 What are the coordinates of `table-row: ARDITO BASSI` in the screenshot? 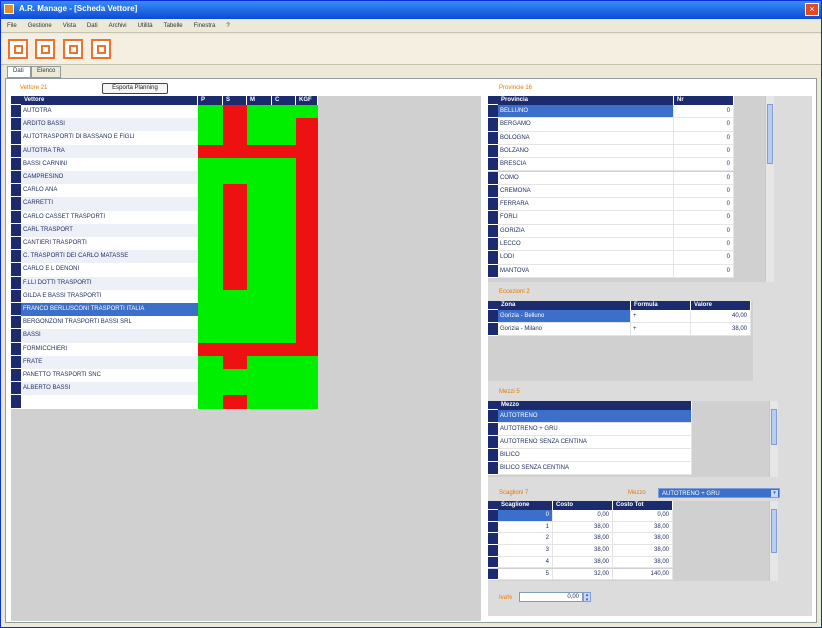 It's located at (109, 125).